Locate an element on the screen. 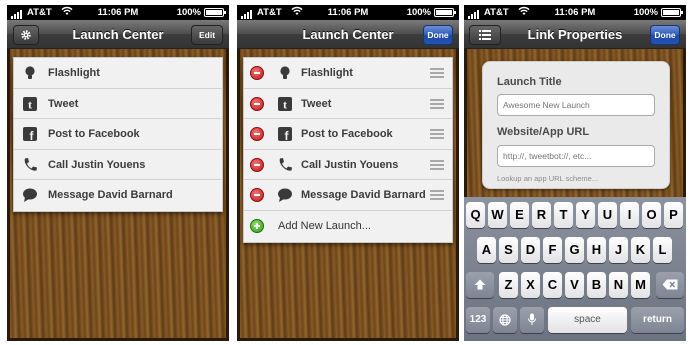 This screenshot has height=345, width=690. website-url-input is located at coordinates (576, 156).